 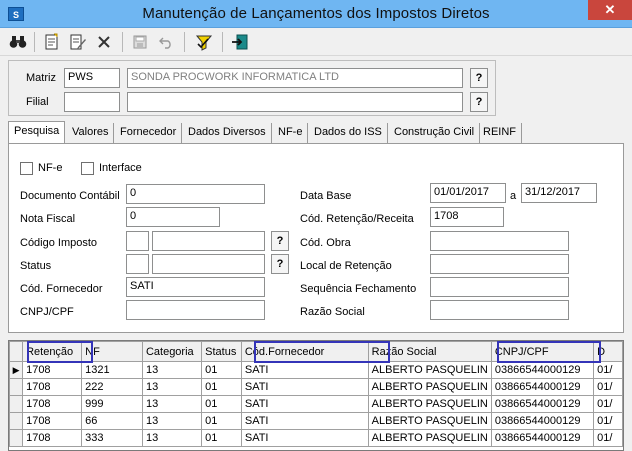 What do you see at coordinates (112, 421) in the screenshot?
I see `cell-nf: 66` at bounding box center [112, 421].